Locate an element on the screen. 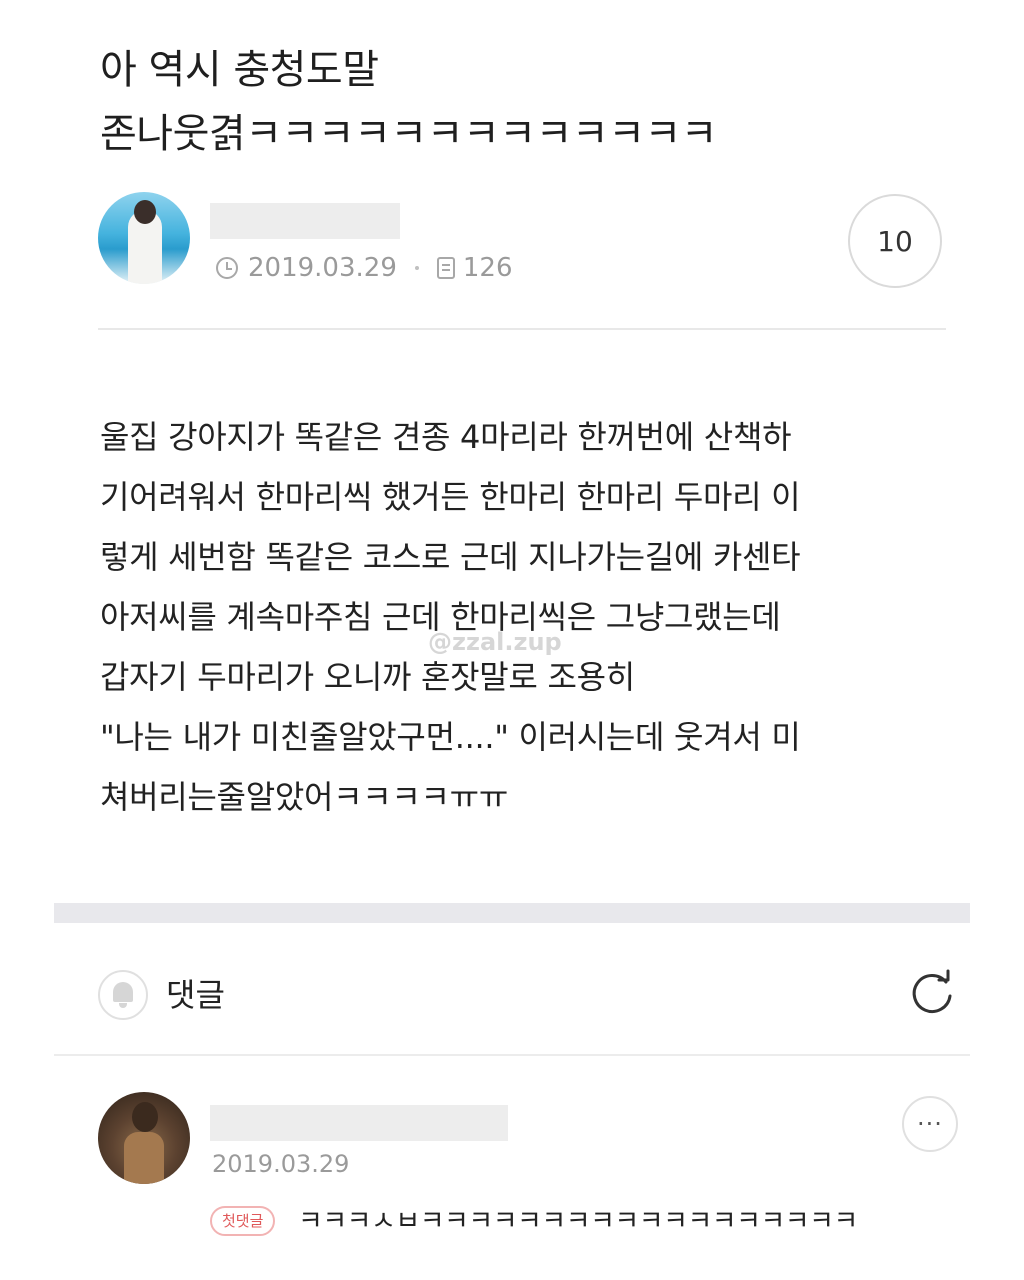 The height and width of the screenshot is (1280, 1024). post-body-line: 쳐버리는줄알았어ㅋㅋㅋㅋㅠㅠ is located at coordinates (304, 797).